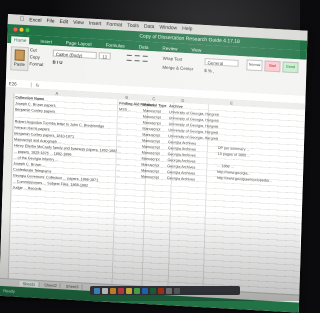  What do you see at coordinates (177, 68) in the screenshot?
I see `merge-center-button: Merge & Center` at bounding box center [177, 68].